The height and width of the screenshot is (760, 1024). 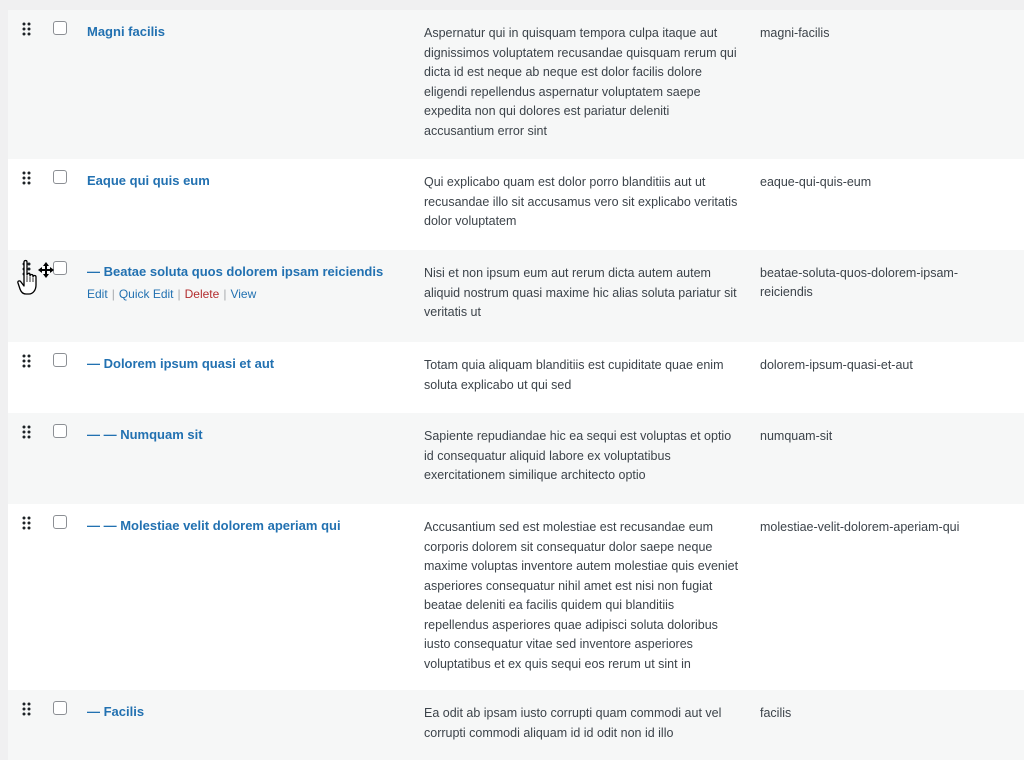 What do you see at coordinates (247, 32) in the screenshot?
I see `term-title-cell: Magni facilis` at bounding box center [247, 32].